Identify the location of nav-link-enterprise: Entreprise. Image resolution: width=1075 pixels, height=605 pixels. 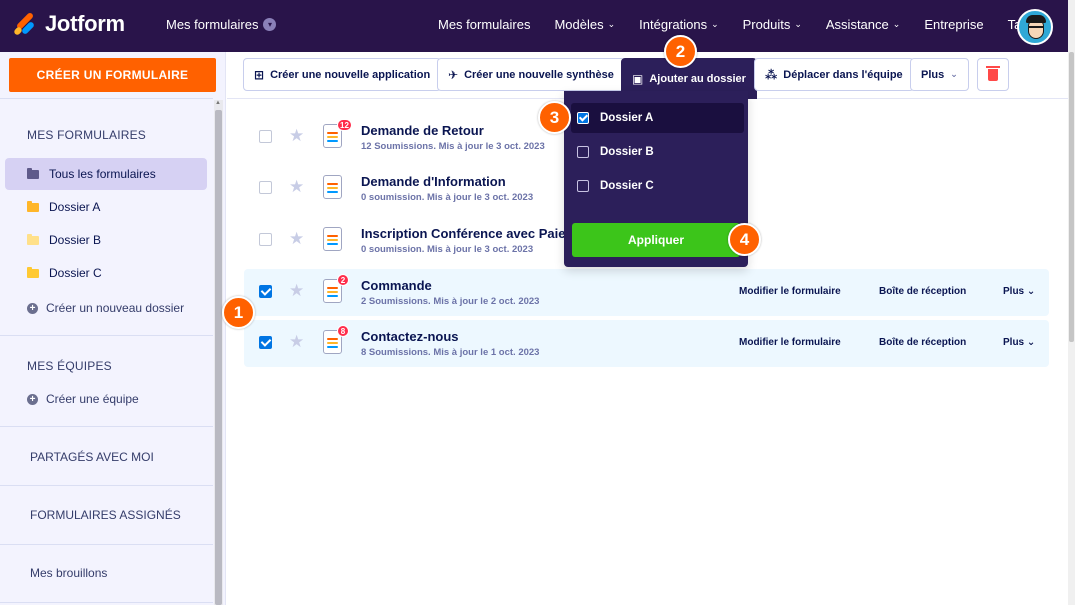
(953, 24).